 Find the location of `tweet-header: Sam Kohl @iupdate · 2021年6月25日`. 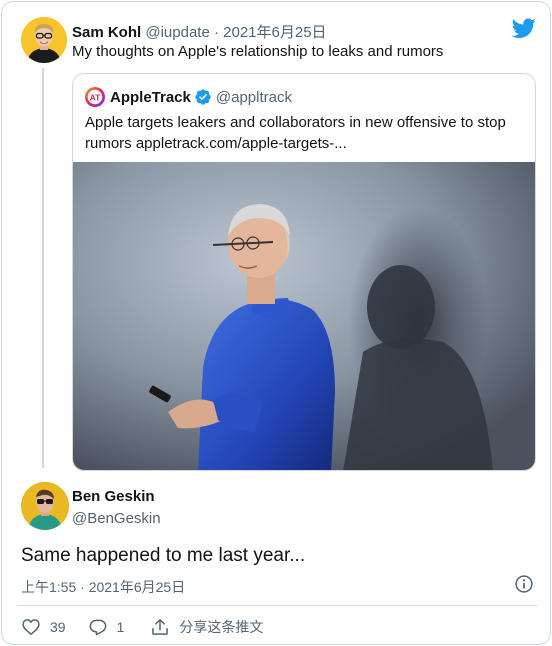

tweet-header: Sam Kohl @iupdate · 2021年6月25日 is located at coordinates (199, 31).